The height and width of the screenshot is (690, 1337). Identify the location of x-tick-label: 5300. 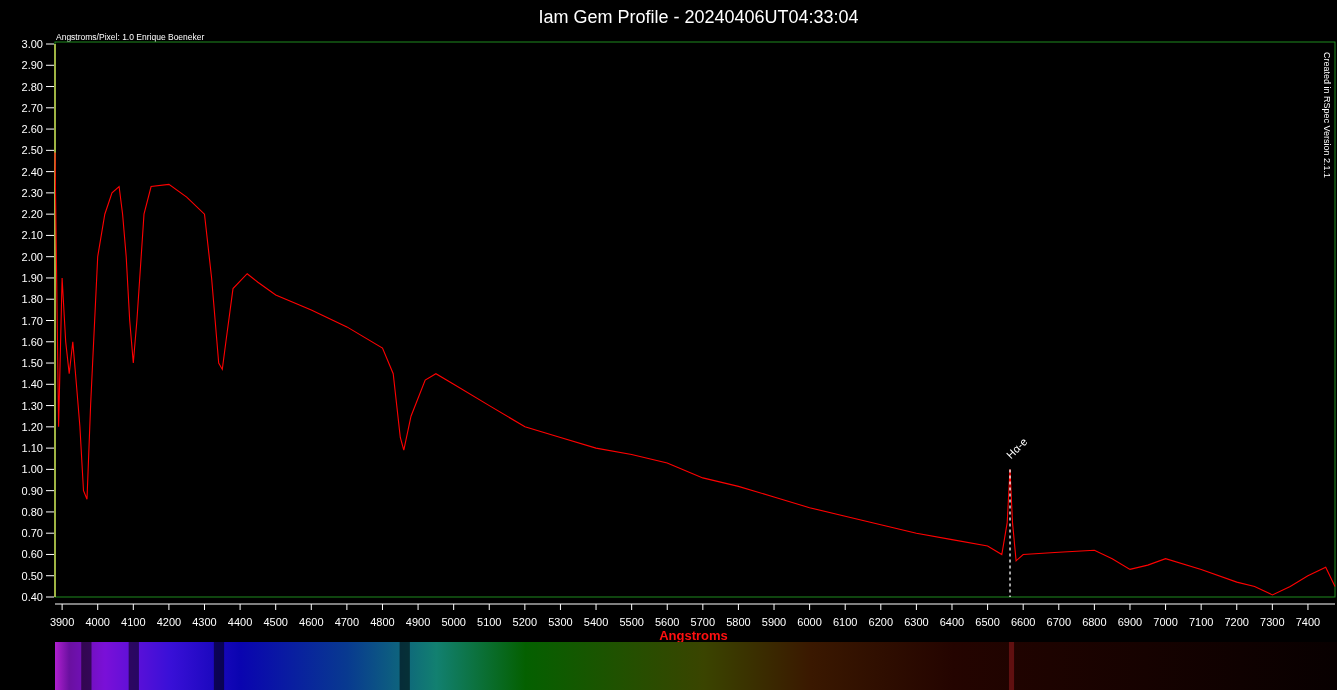
(560, 622).